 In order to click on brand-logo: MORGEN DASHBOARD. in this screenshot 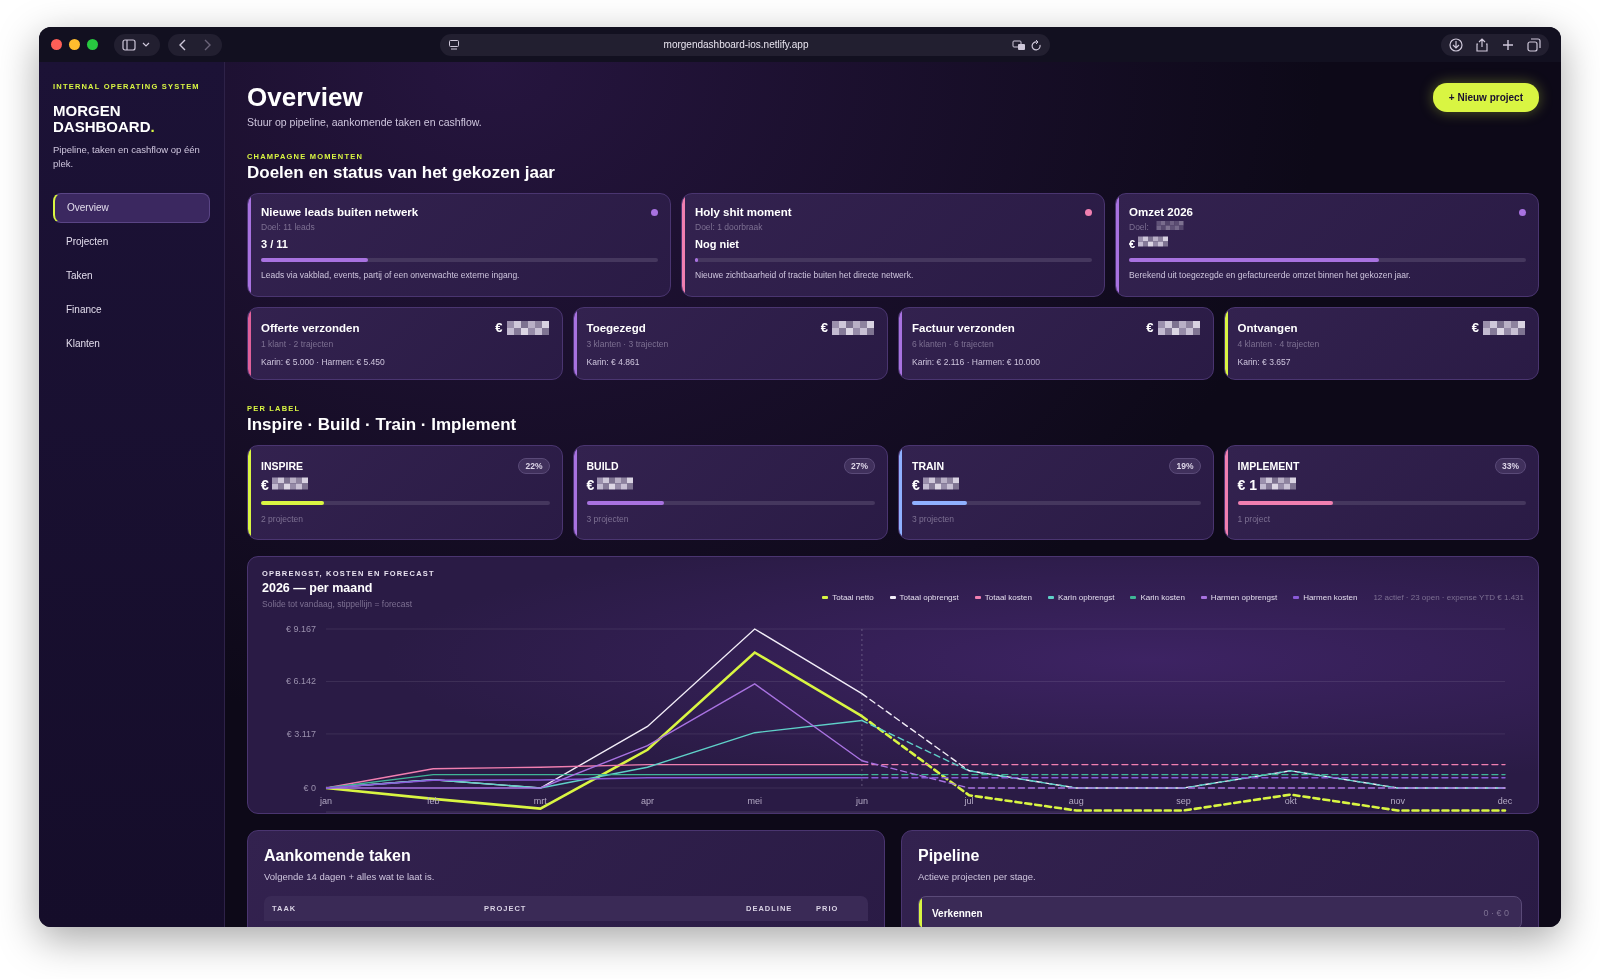, I will do `click(104, 119)`.